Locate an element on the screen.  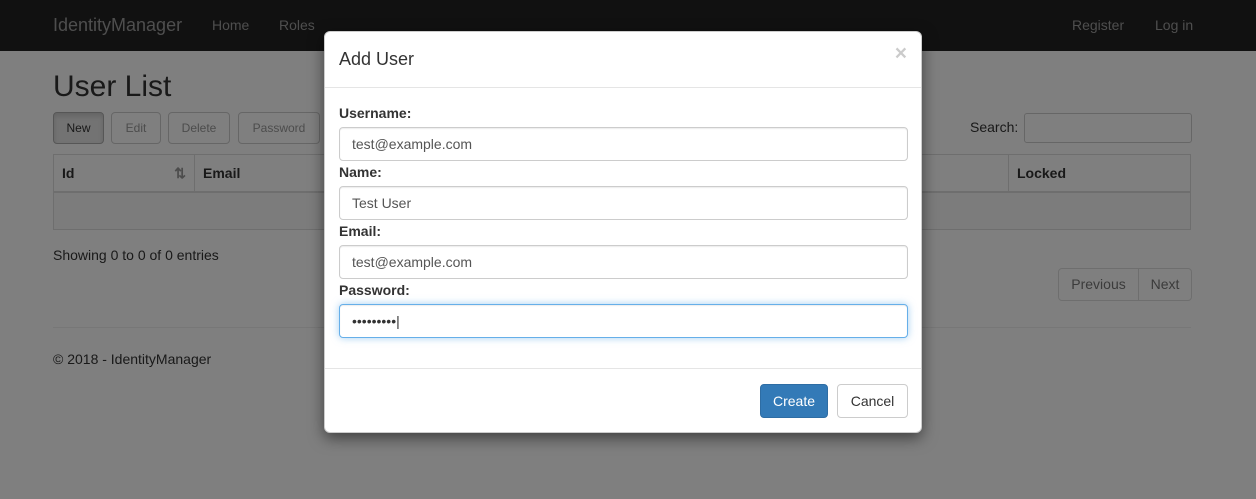
password-field: •••••••••| is located at coordinates (623, 321).